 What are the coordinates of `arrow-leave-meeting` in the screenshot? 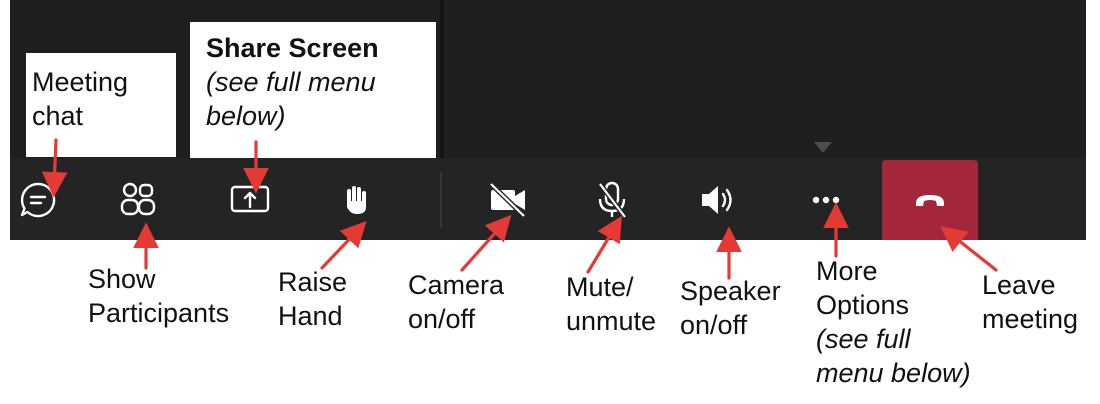 It's located at (969, 249).